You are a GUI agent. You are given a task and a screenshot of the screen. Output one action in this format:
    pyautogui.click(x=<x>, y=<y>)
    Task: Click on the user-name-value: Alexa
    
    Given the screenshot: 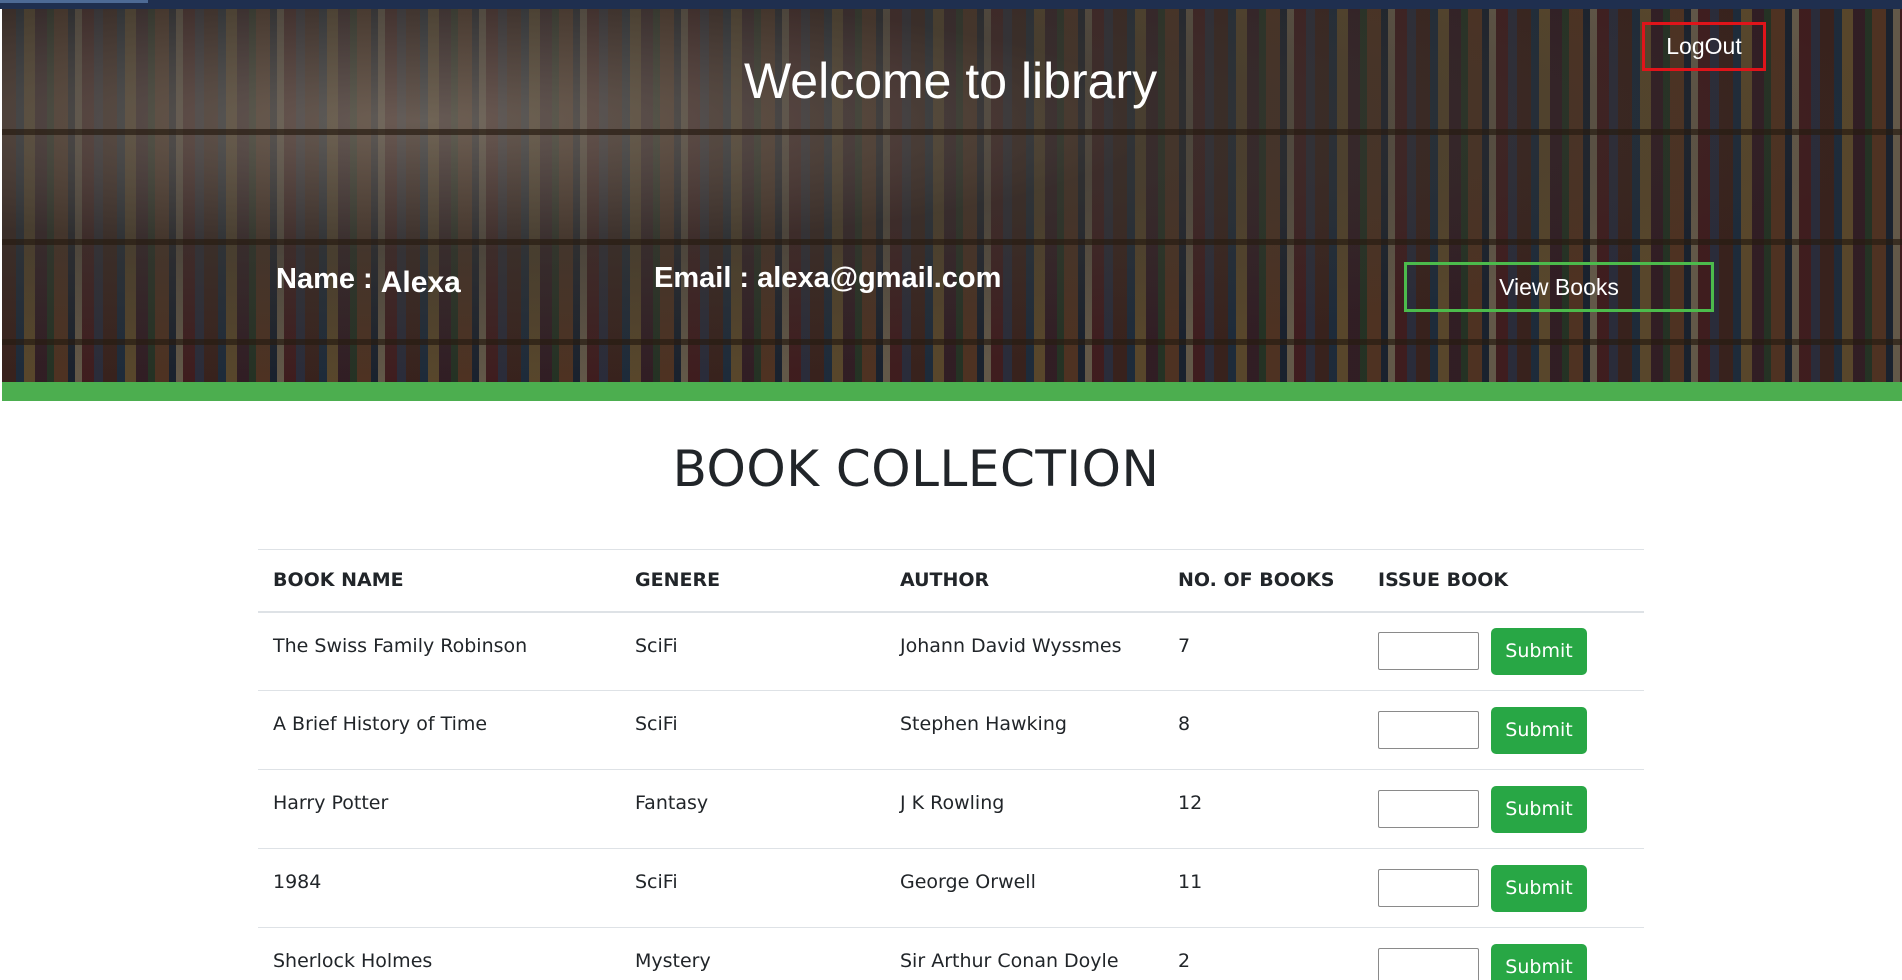 What is the action you would take?
    pyautogui.click(x=420, y=282)
    